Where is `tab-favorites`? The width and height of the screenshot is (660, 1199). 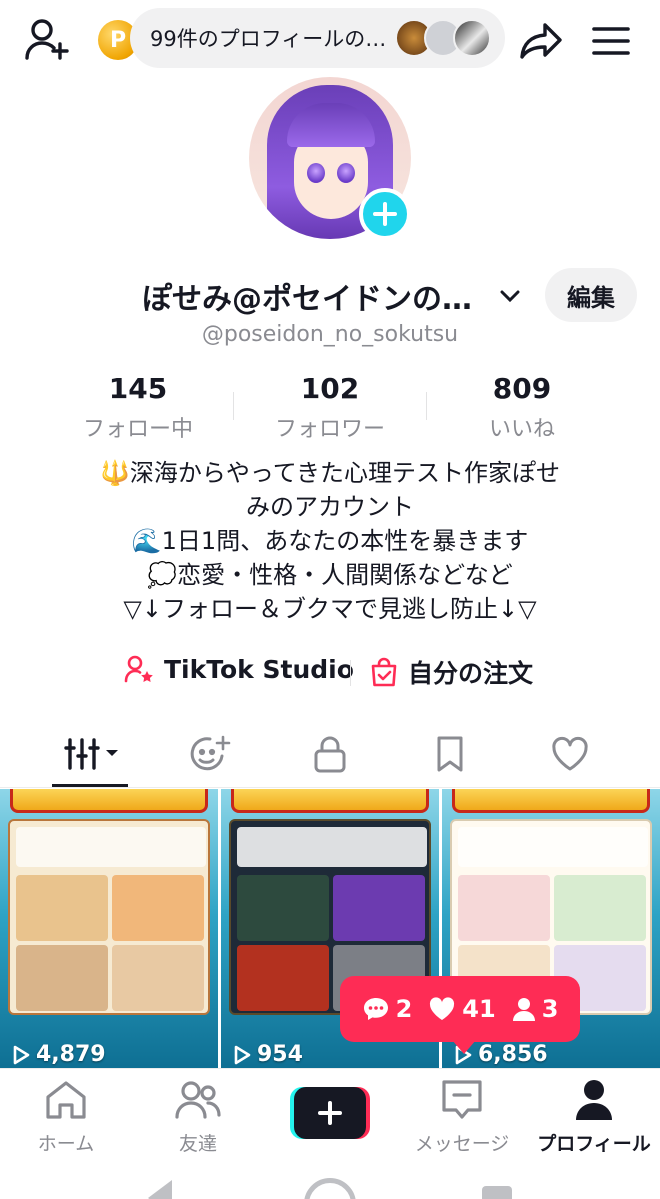
tab-favorites is located at coordinates (450, 754).